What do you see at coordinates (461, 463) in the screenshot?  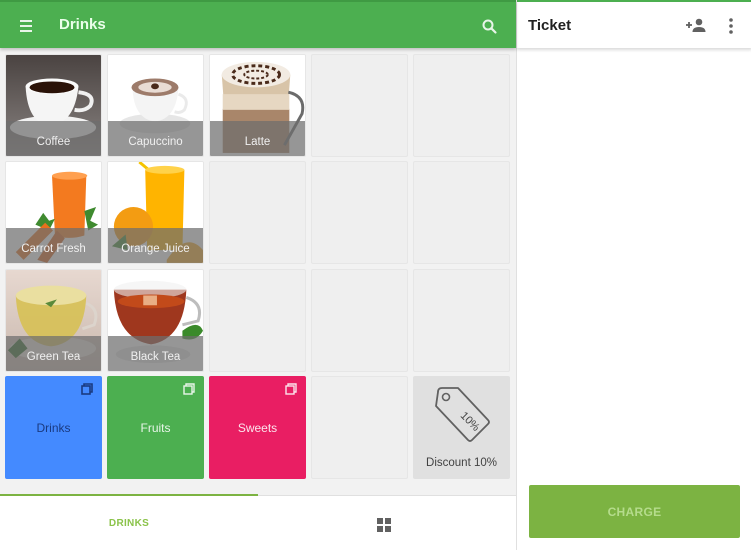 I see `discount-label: Discount 10%` at bounding box center [461, 463].